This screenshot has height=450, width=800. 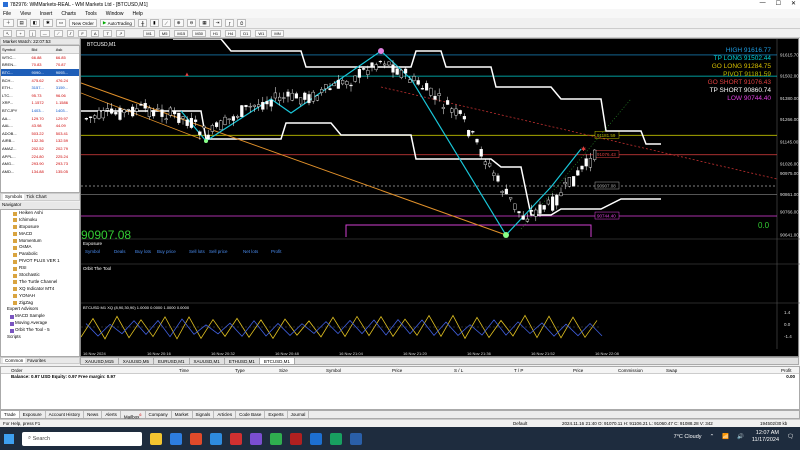 What do you see at coordinates (10, 414) in the screenshot?
I see `terminal-tab: Trade` at bounding box center [10, 414].